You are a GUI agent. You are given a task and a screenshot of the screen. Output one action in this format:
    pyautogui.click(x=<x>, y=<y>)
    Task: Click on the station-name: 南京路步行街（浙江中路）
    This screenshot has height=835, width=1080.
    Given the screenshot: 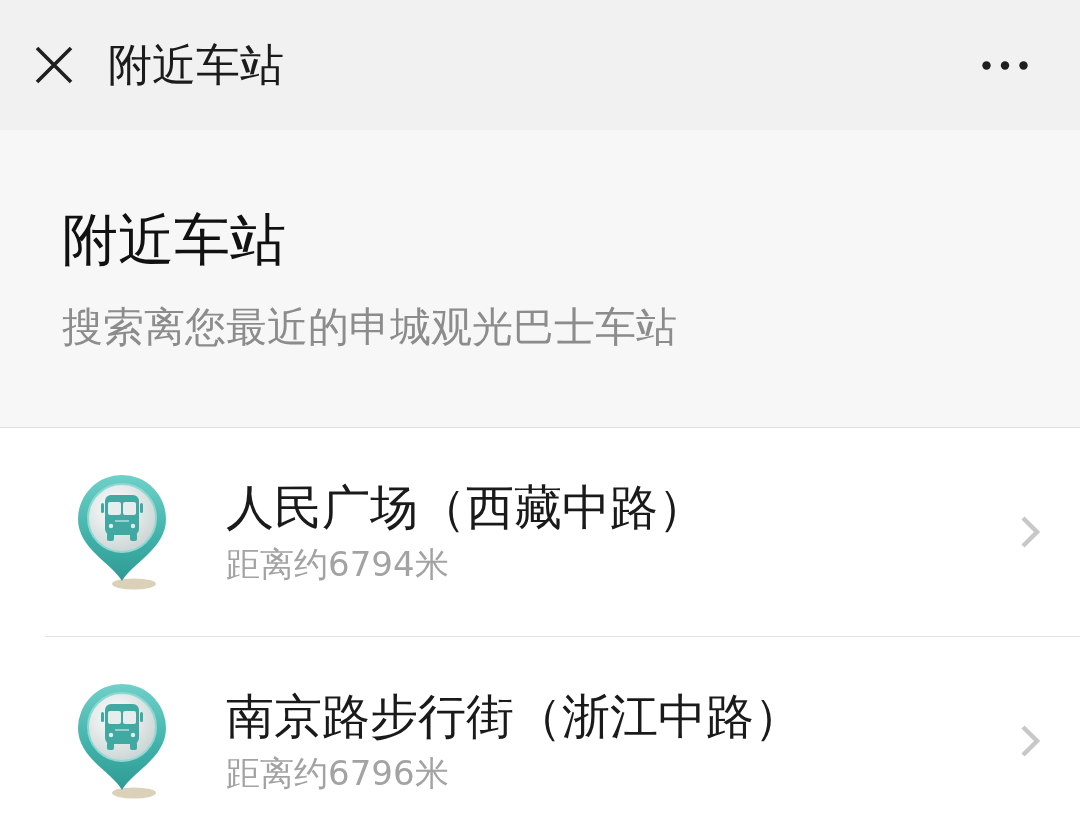 What is the action you would take?
    pyautogui.click(x=514, y=716)
    